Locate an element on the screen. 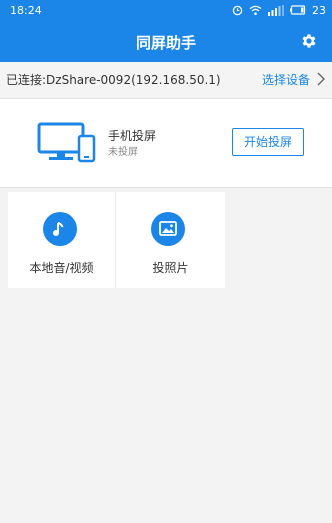 The width and height of the screenshot is (332, 523). chevron-right-icon is located at coordinates (321, 79).